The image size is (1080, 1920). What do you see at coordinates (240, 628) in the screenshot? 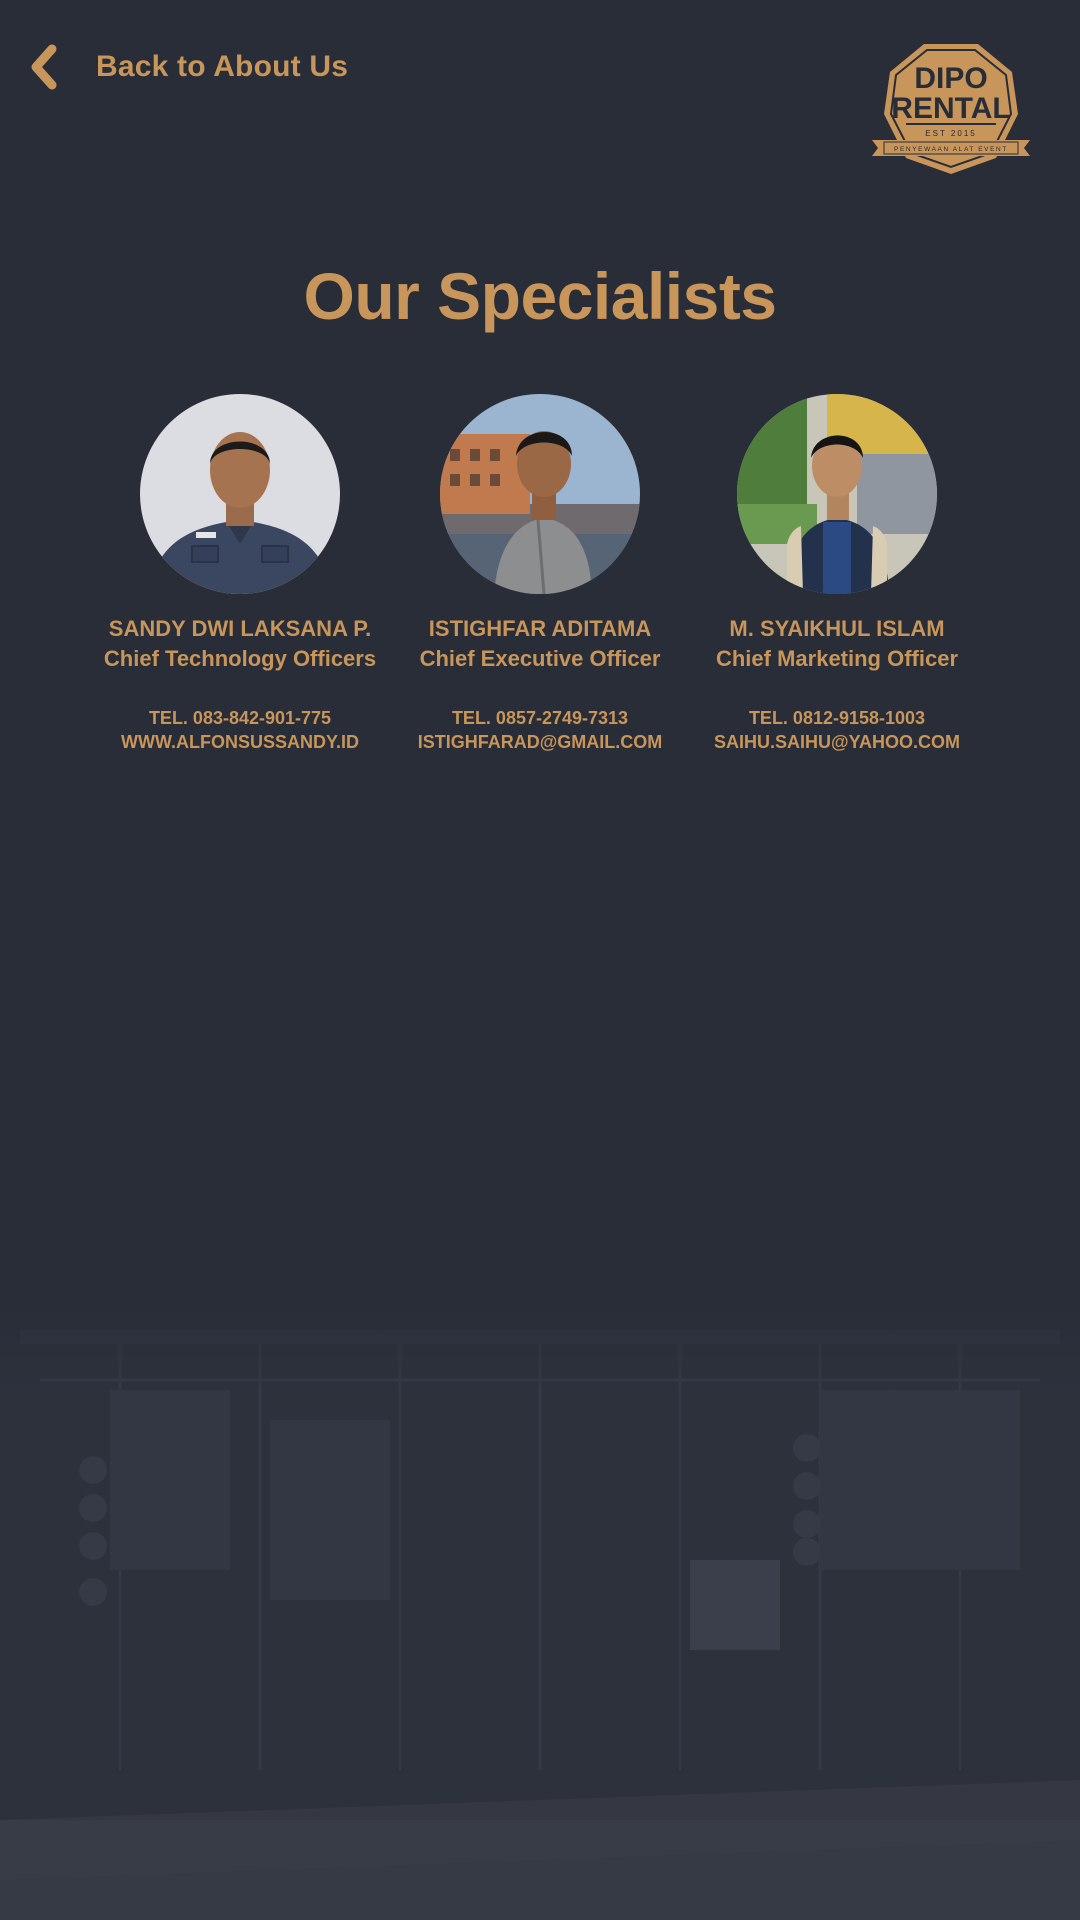
I see `specialist-name: SANDY DWI LAKSANA P.` at bounding box center [240, 628].